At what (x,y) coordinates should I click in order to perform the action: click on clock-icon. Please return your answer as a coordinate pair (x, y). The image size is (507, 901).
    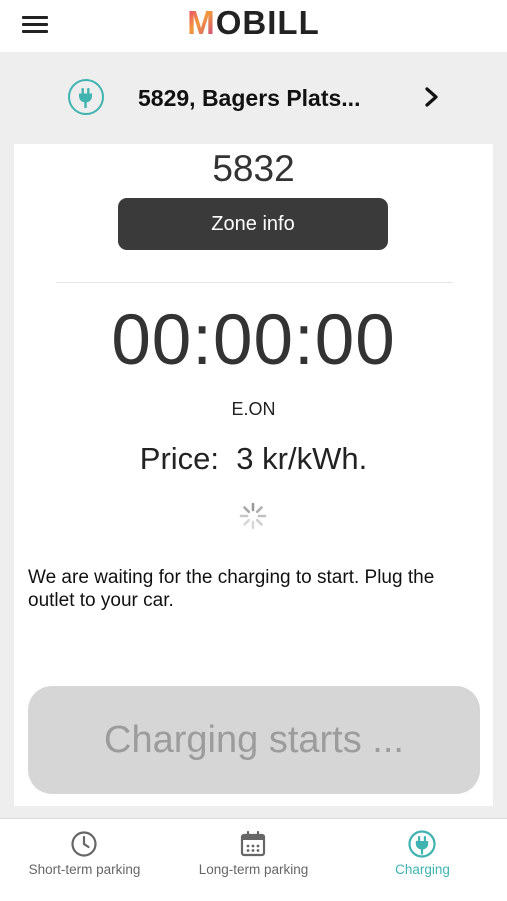
    Looking at the image, I should click on (84, 844).